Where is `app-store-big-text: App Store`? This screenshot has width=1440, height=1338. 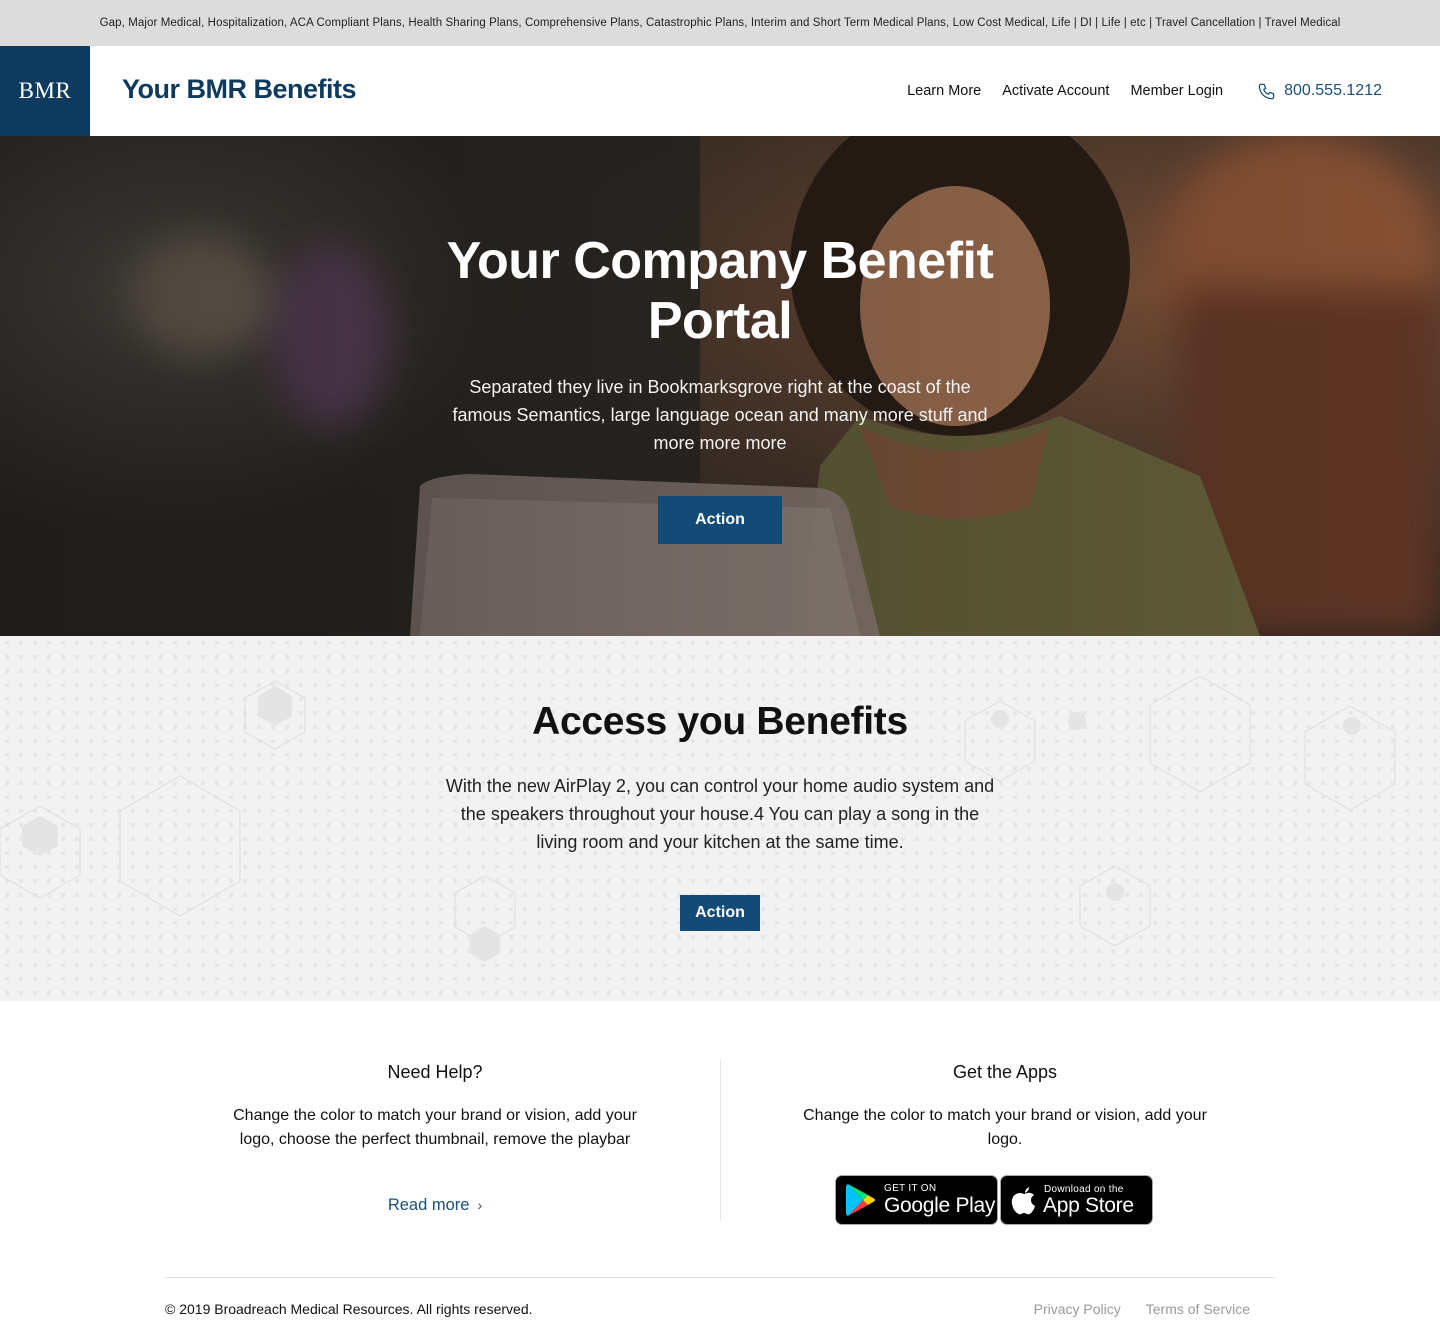
app-store-big-text: App Store is located at coordinates (1088, 1205).